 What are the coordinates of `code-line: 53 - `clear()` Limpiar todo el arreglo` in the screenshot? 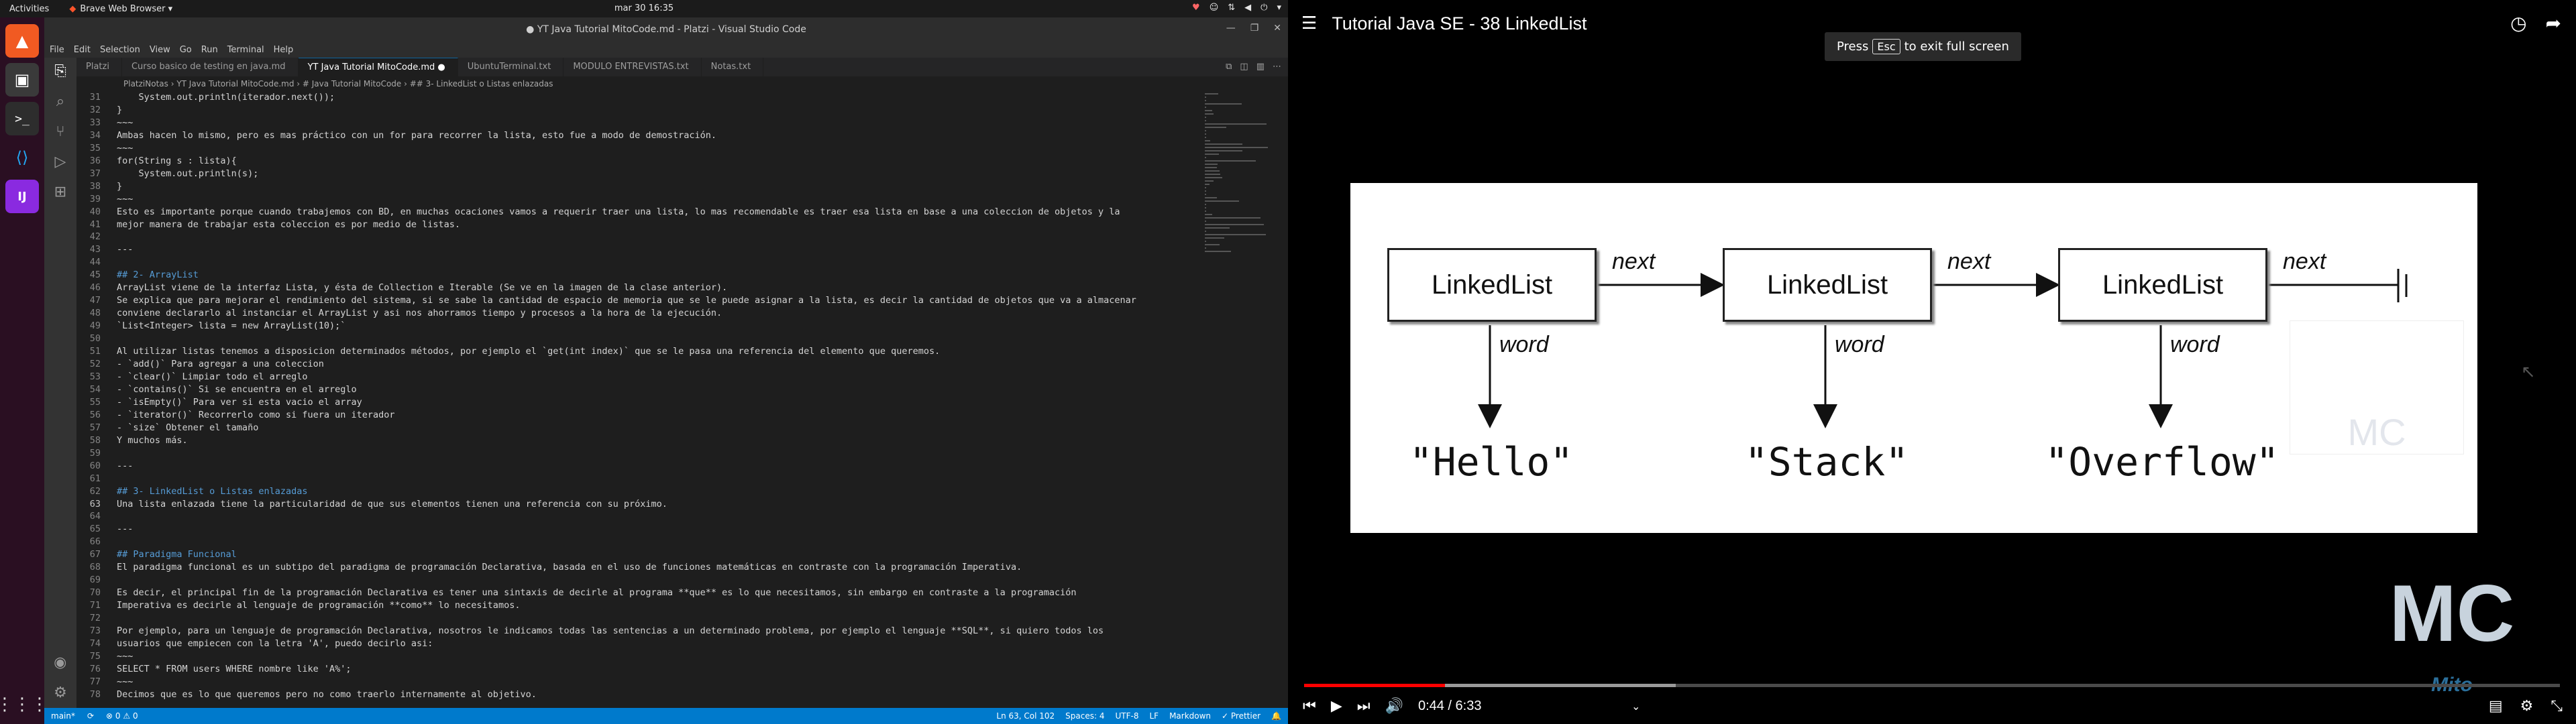 It's located at (638, 377).